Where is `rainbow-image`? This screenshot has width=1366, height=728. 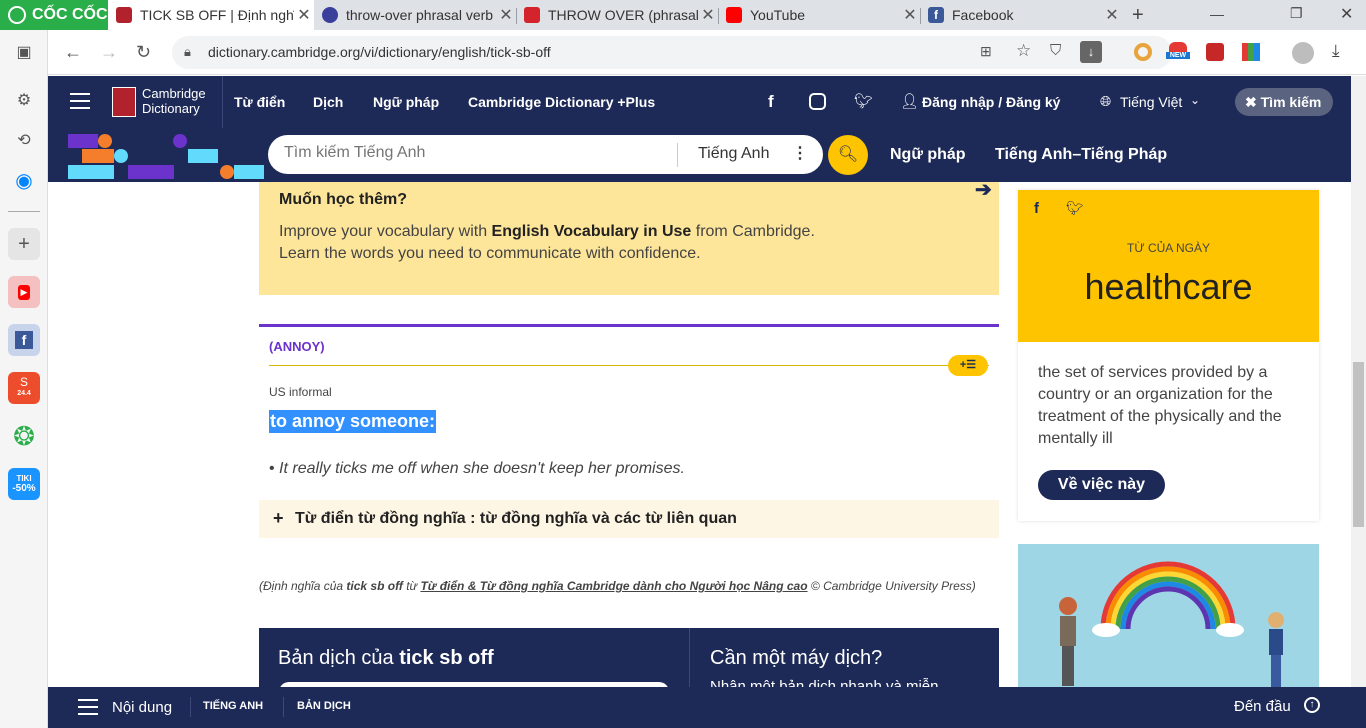
rainbow-image is located at coordinates (1168, 615).